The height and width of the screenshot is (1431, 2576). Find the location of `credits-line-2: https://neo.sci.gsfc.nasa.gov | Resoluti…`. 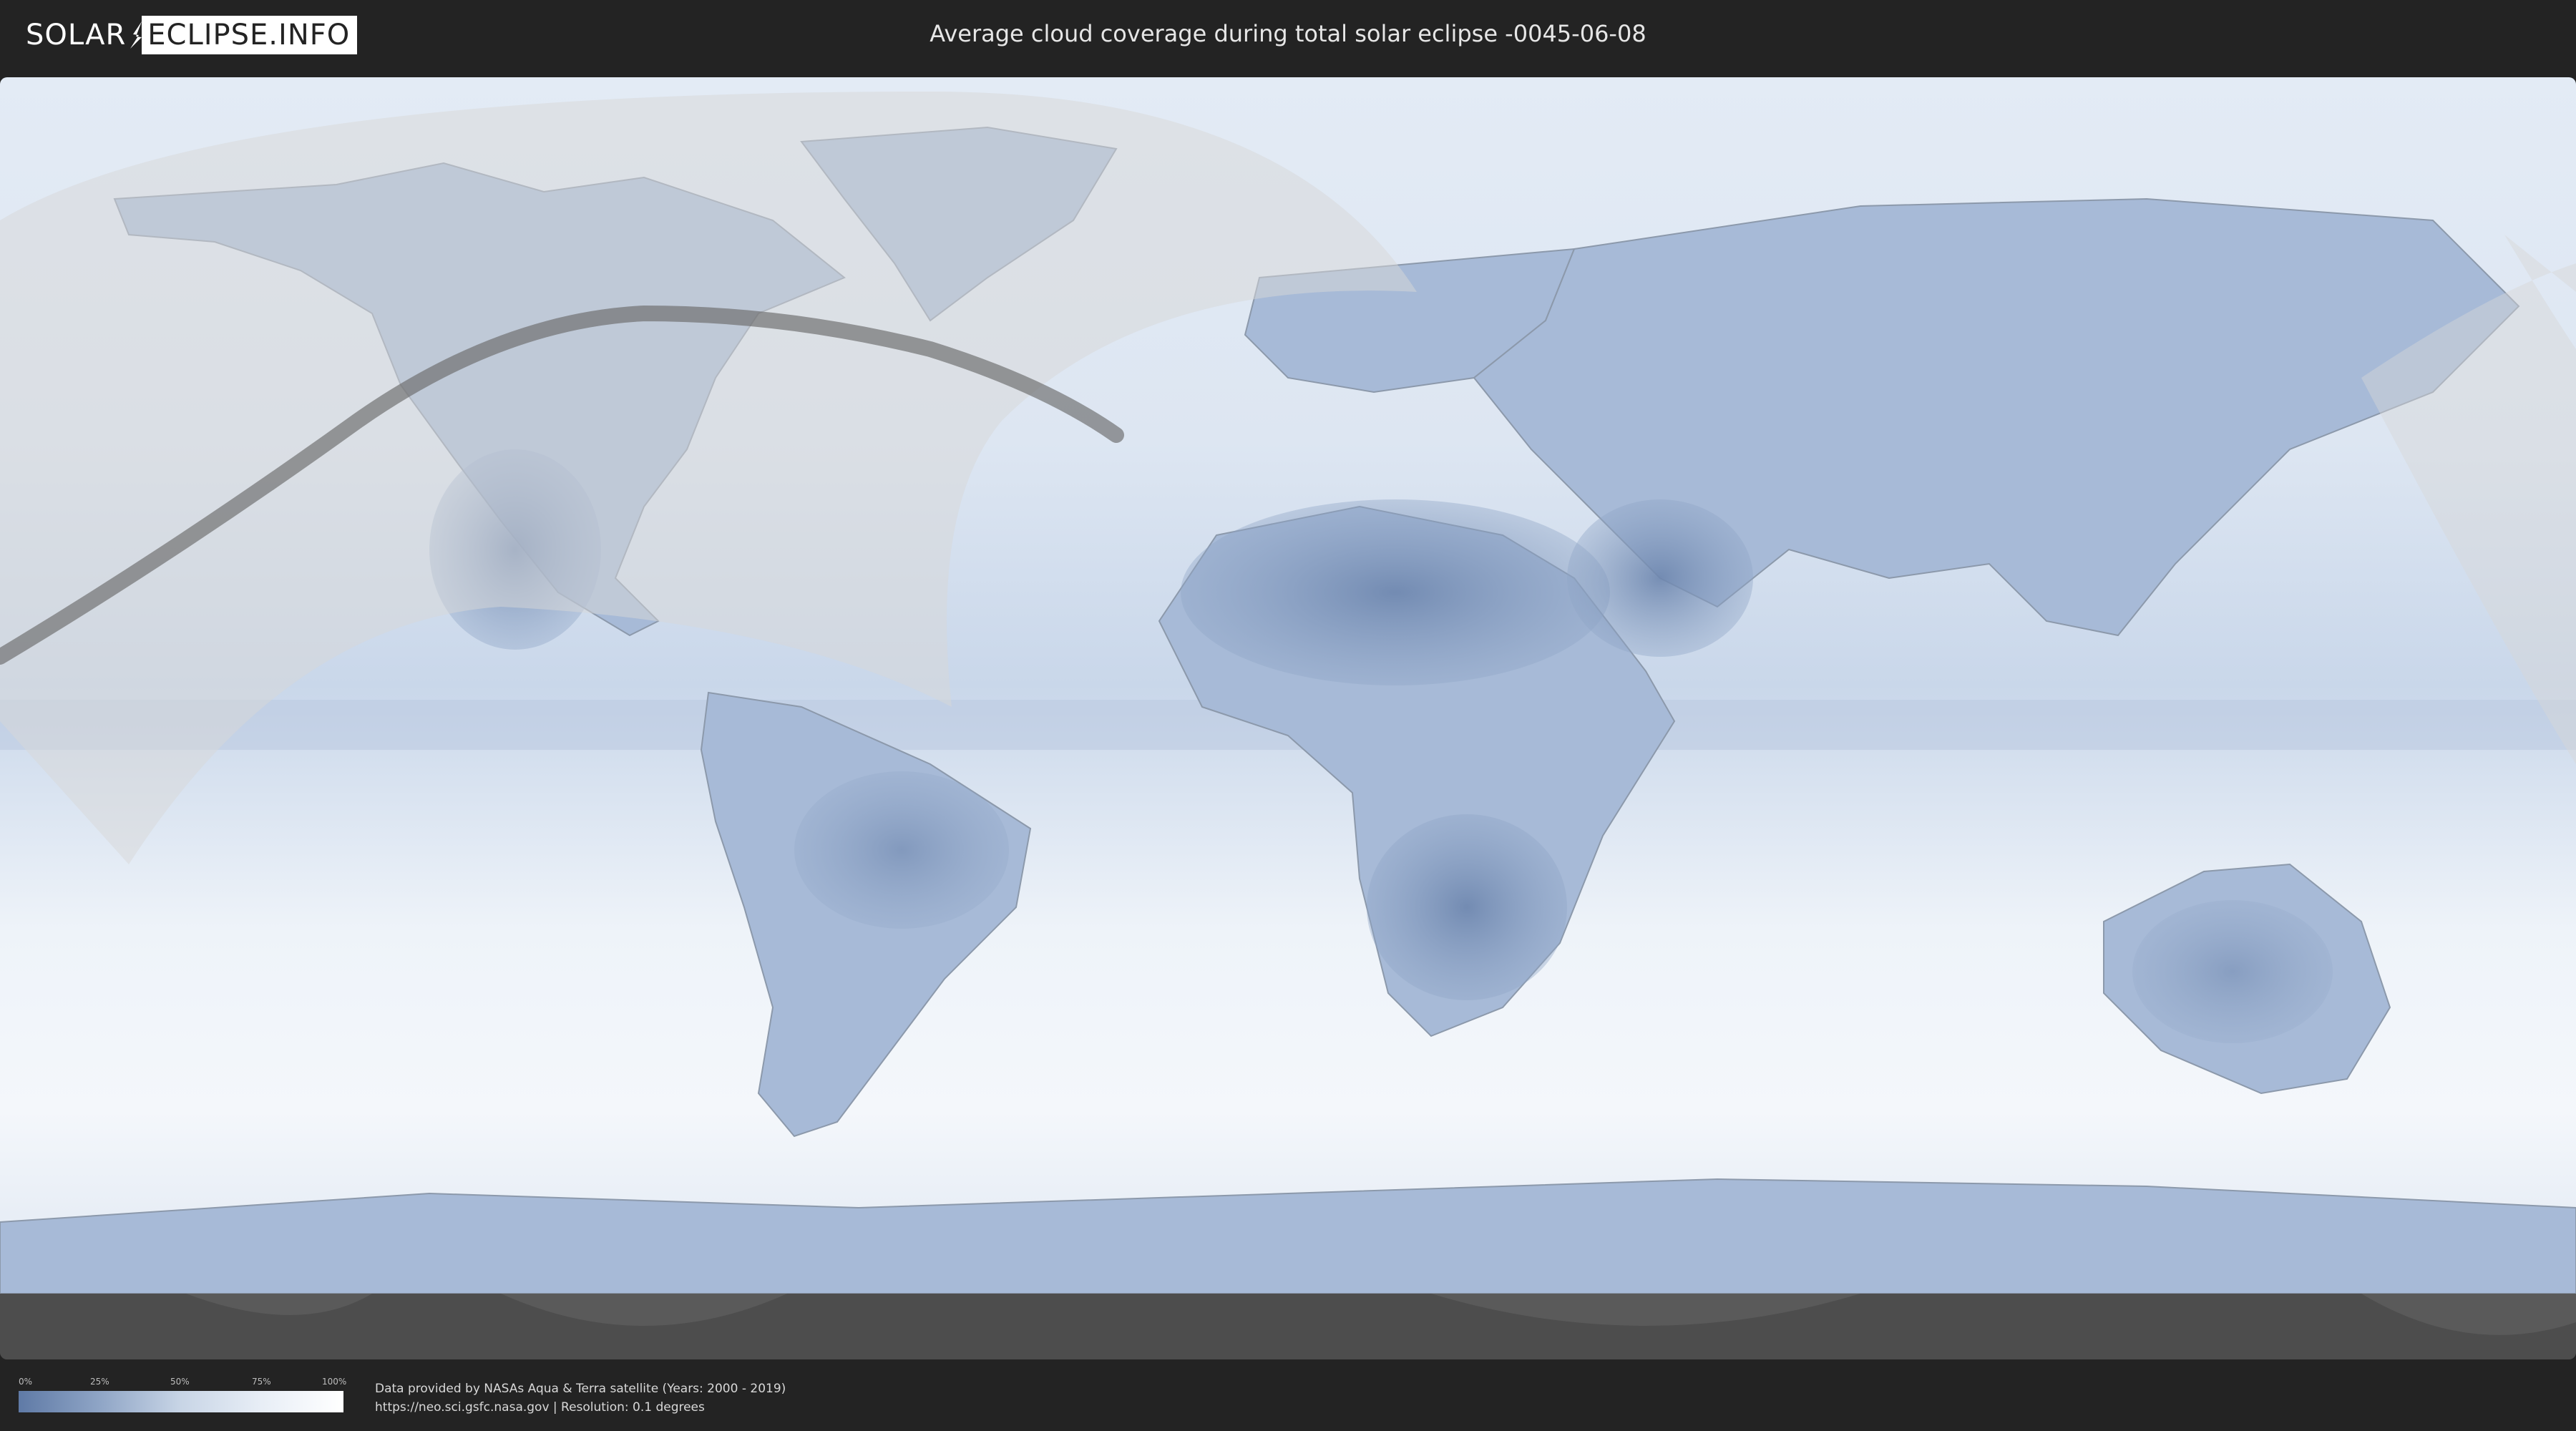

credits-line-2: https://neo.sci.gsfc.nasa.gov | Resoluti… is located at coordinates (580, 1407).